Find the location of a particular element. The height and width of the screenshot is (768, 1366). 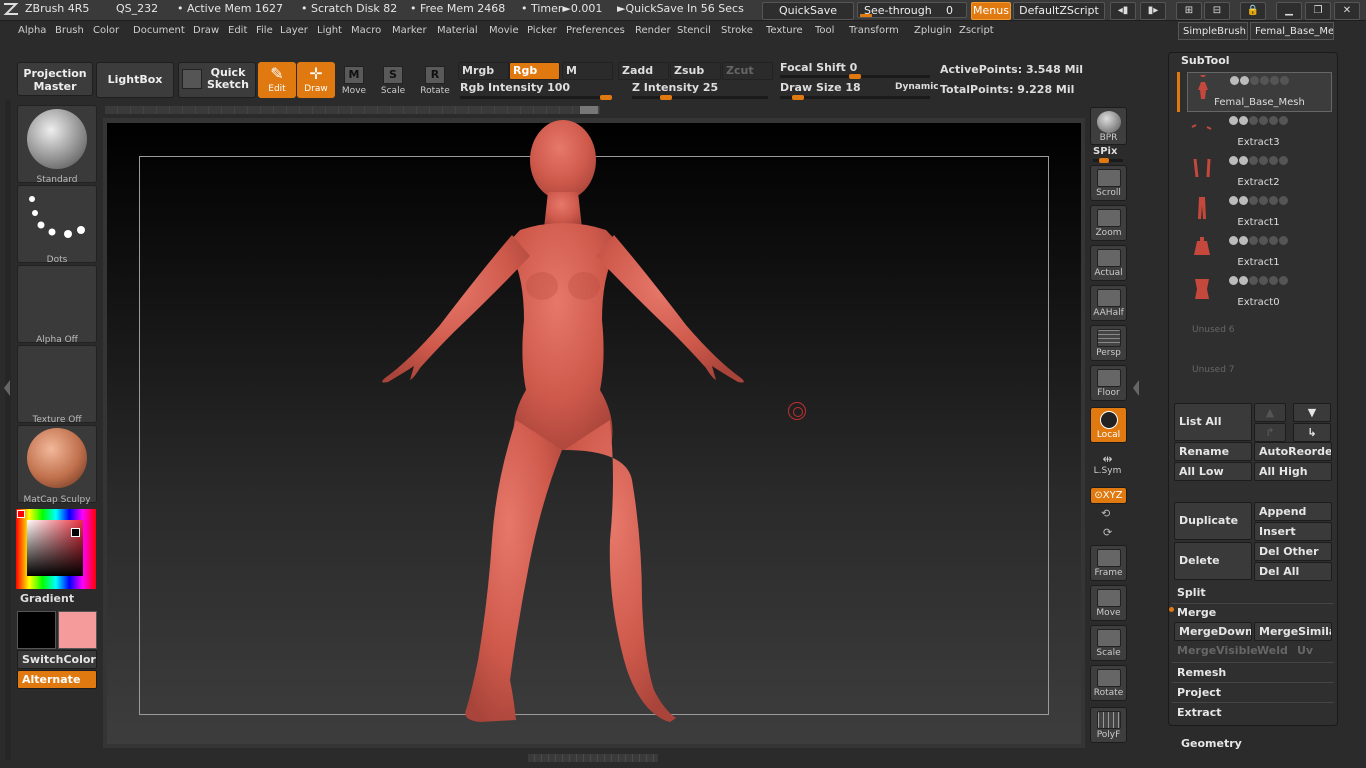

project-section: Project is located at coordinates (1199, 692).